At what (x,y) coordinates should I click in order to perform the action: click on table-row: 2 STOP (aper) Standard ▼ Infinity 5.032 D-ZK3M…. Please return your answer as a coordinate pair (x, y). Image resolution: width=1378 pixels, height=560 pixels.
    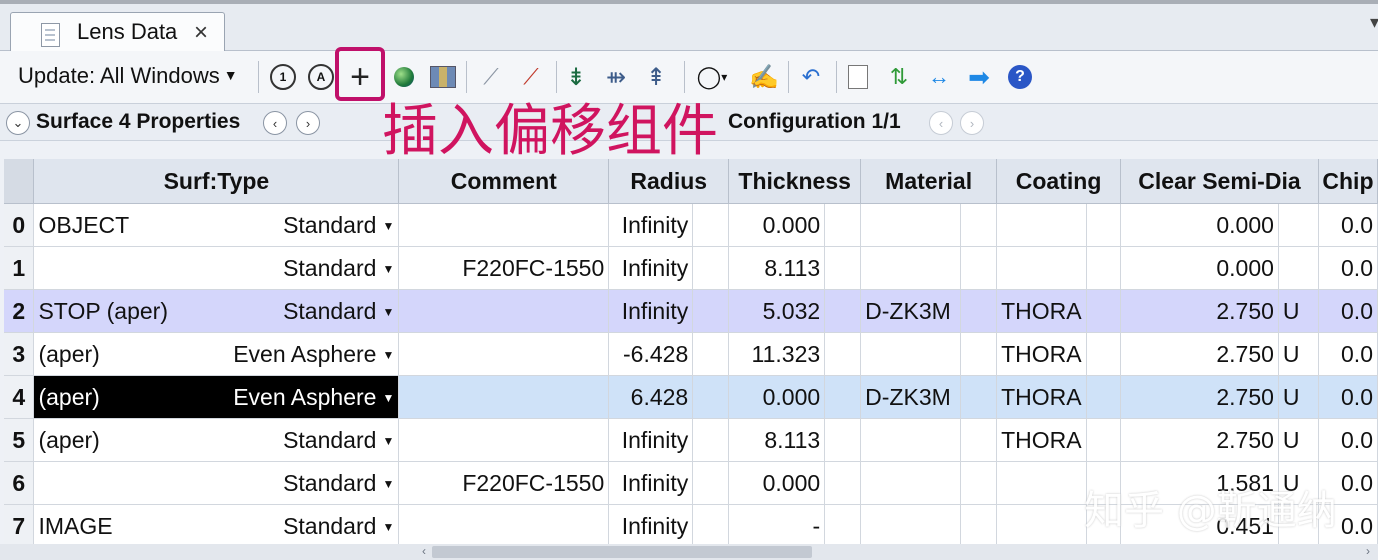
    Looking at the image, I should click on (691, 311).